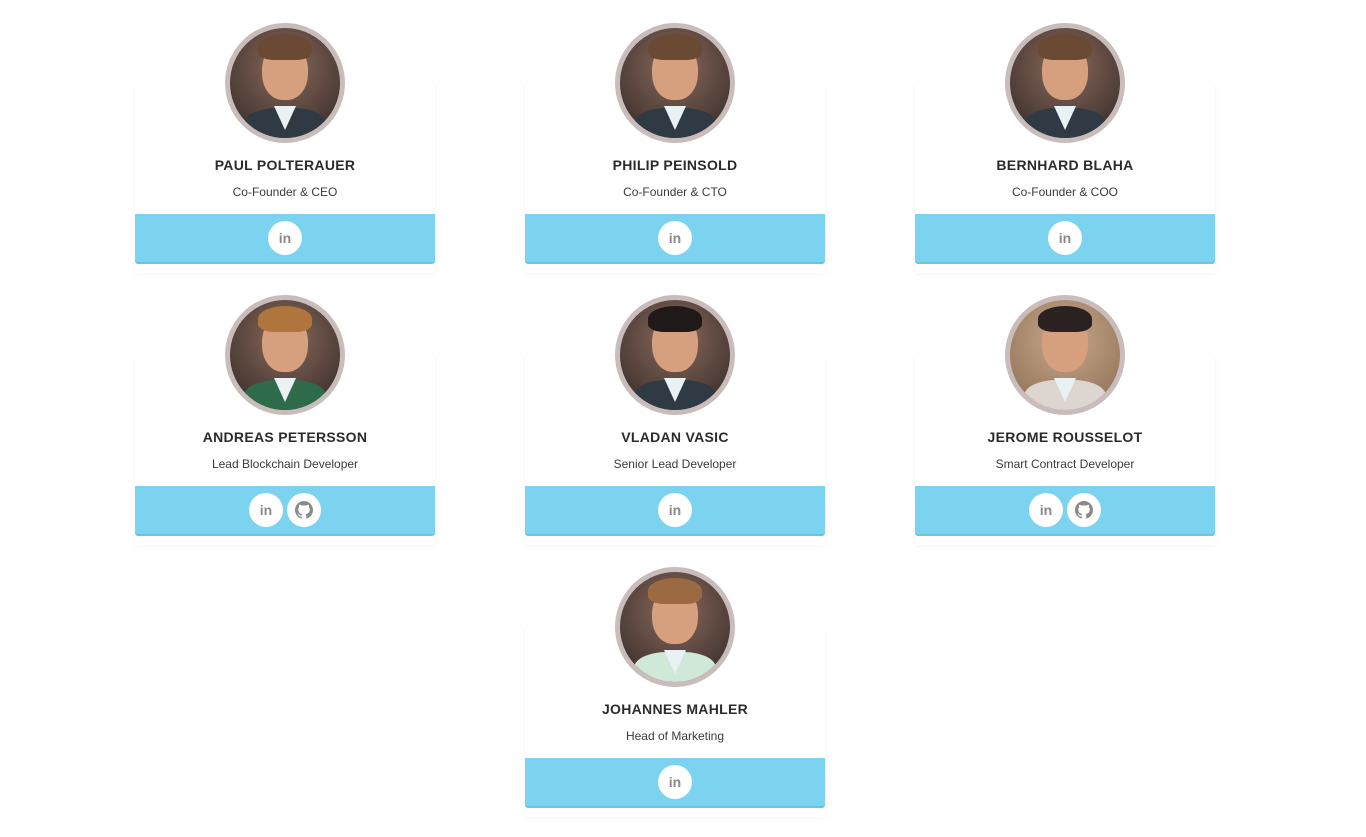  Describe the element at coordinates (675, 692) in the screenshot. I see `team-card: JOHANNES MAHLER Head of Marketing in` at that location.